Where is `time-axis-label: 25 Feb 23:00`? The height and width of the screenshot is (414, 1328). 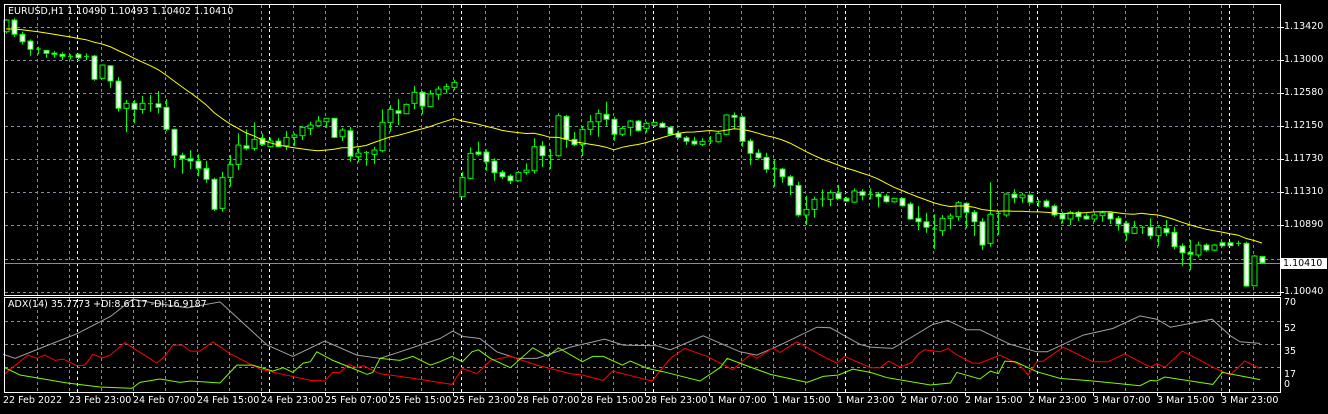
time-axis-label: 25 Feb 23:00 is located at coordinates (484, 400).